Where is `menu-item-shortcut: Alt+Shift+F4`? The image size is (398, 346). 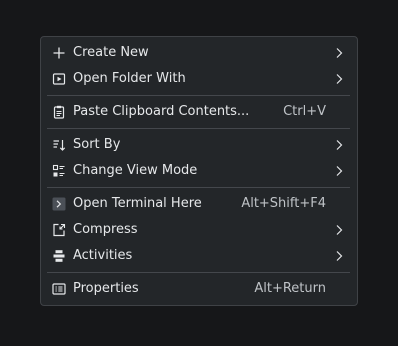 menu-item-shortcut: Alt+Shift+F4 is located at coordinates (283, 203).